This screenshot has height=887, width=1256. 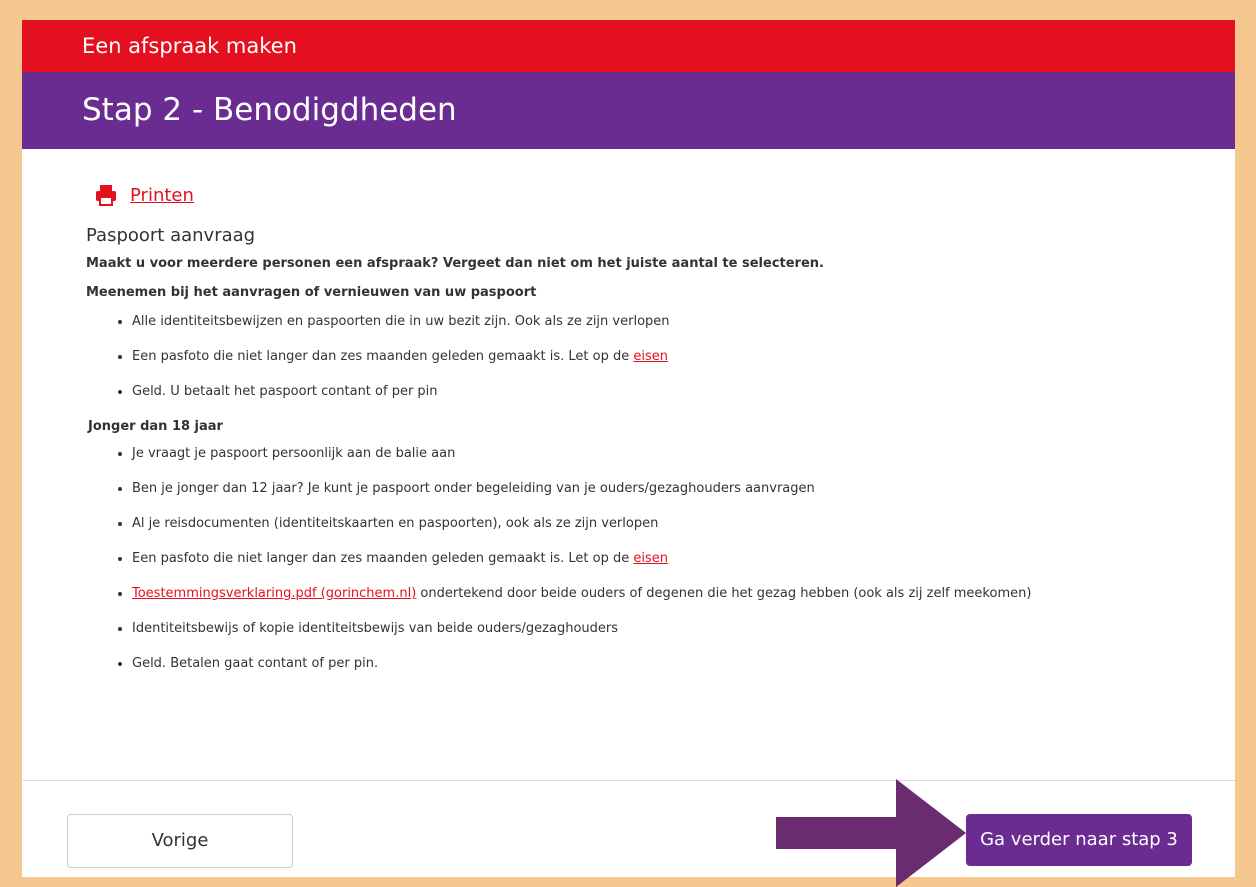 I want to click on print-link: Printen, so click(x=162, y=195).